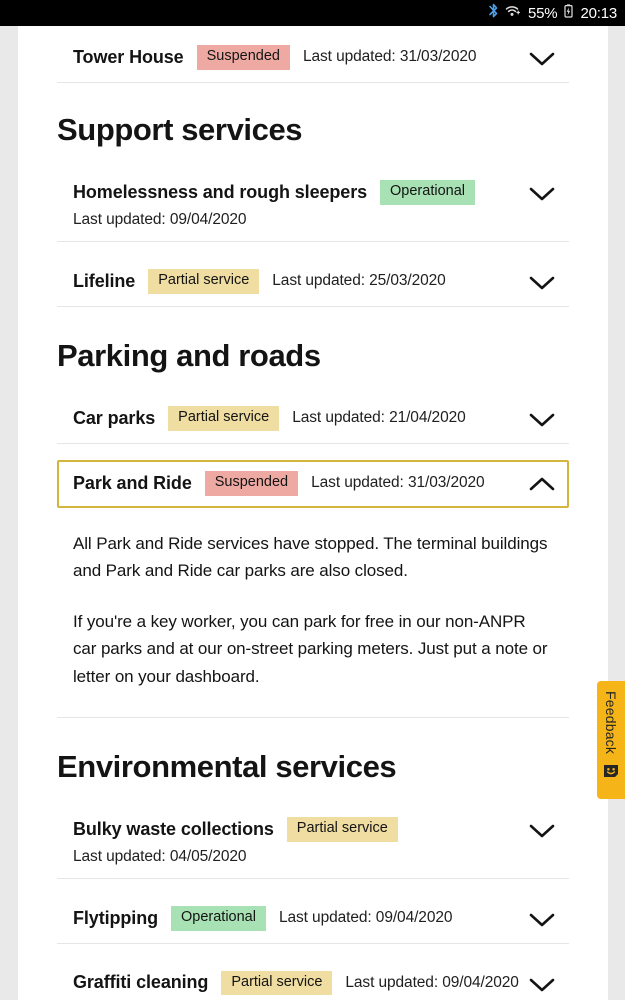 The width and height of the screenshot is (625, 1000). I want to click on clock-label: 20:13, so click(598, 13).